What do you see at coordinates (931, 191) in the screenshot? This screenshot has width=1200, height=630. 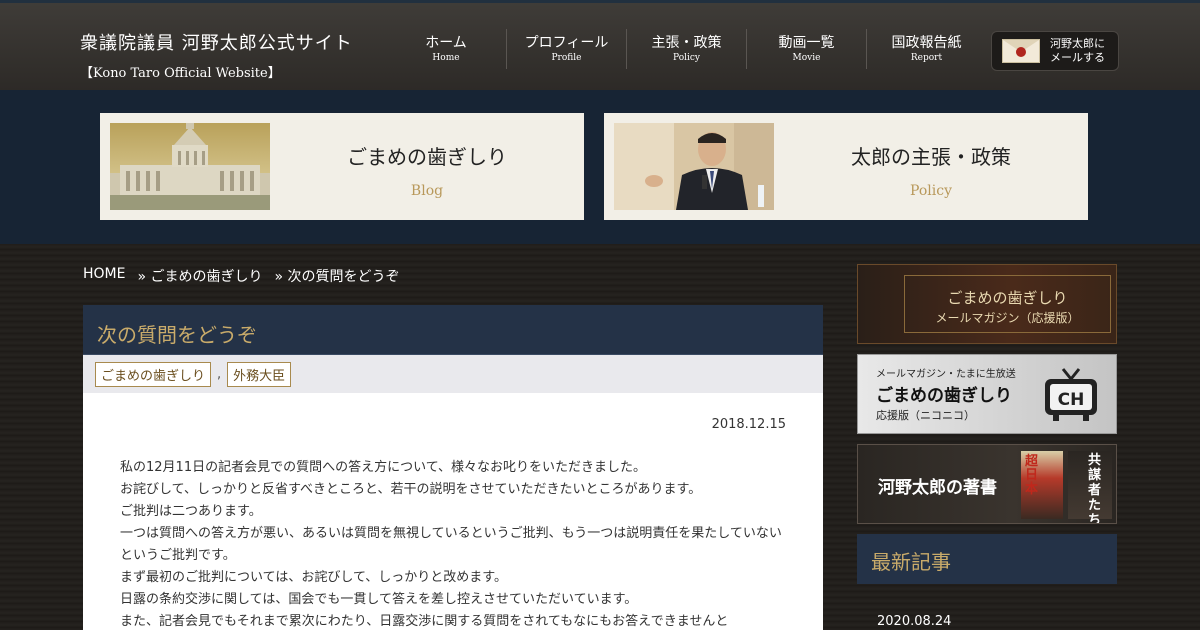 I see `feature-subtitle: Policy` at bounding box center [931, 191].